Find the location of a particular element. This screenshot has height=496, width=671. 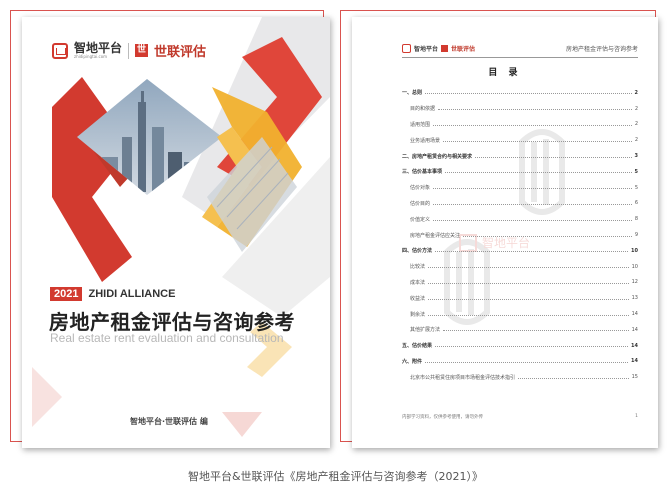

toc-item: 价值定义 8 is located at coordinates (520, 219).